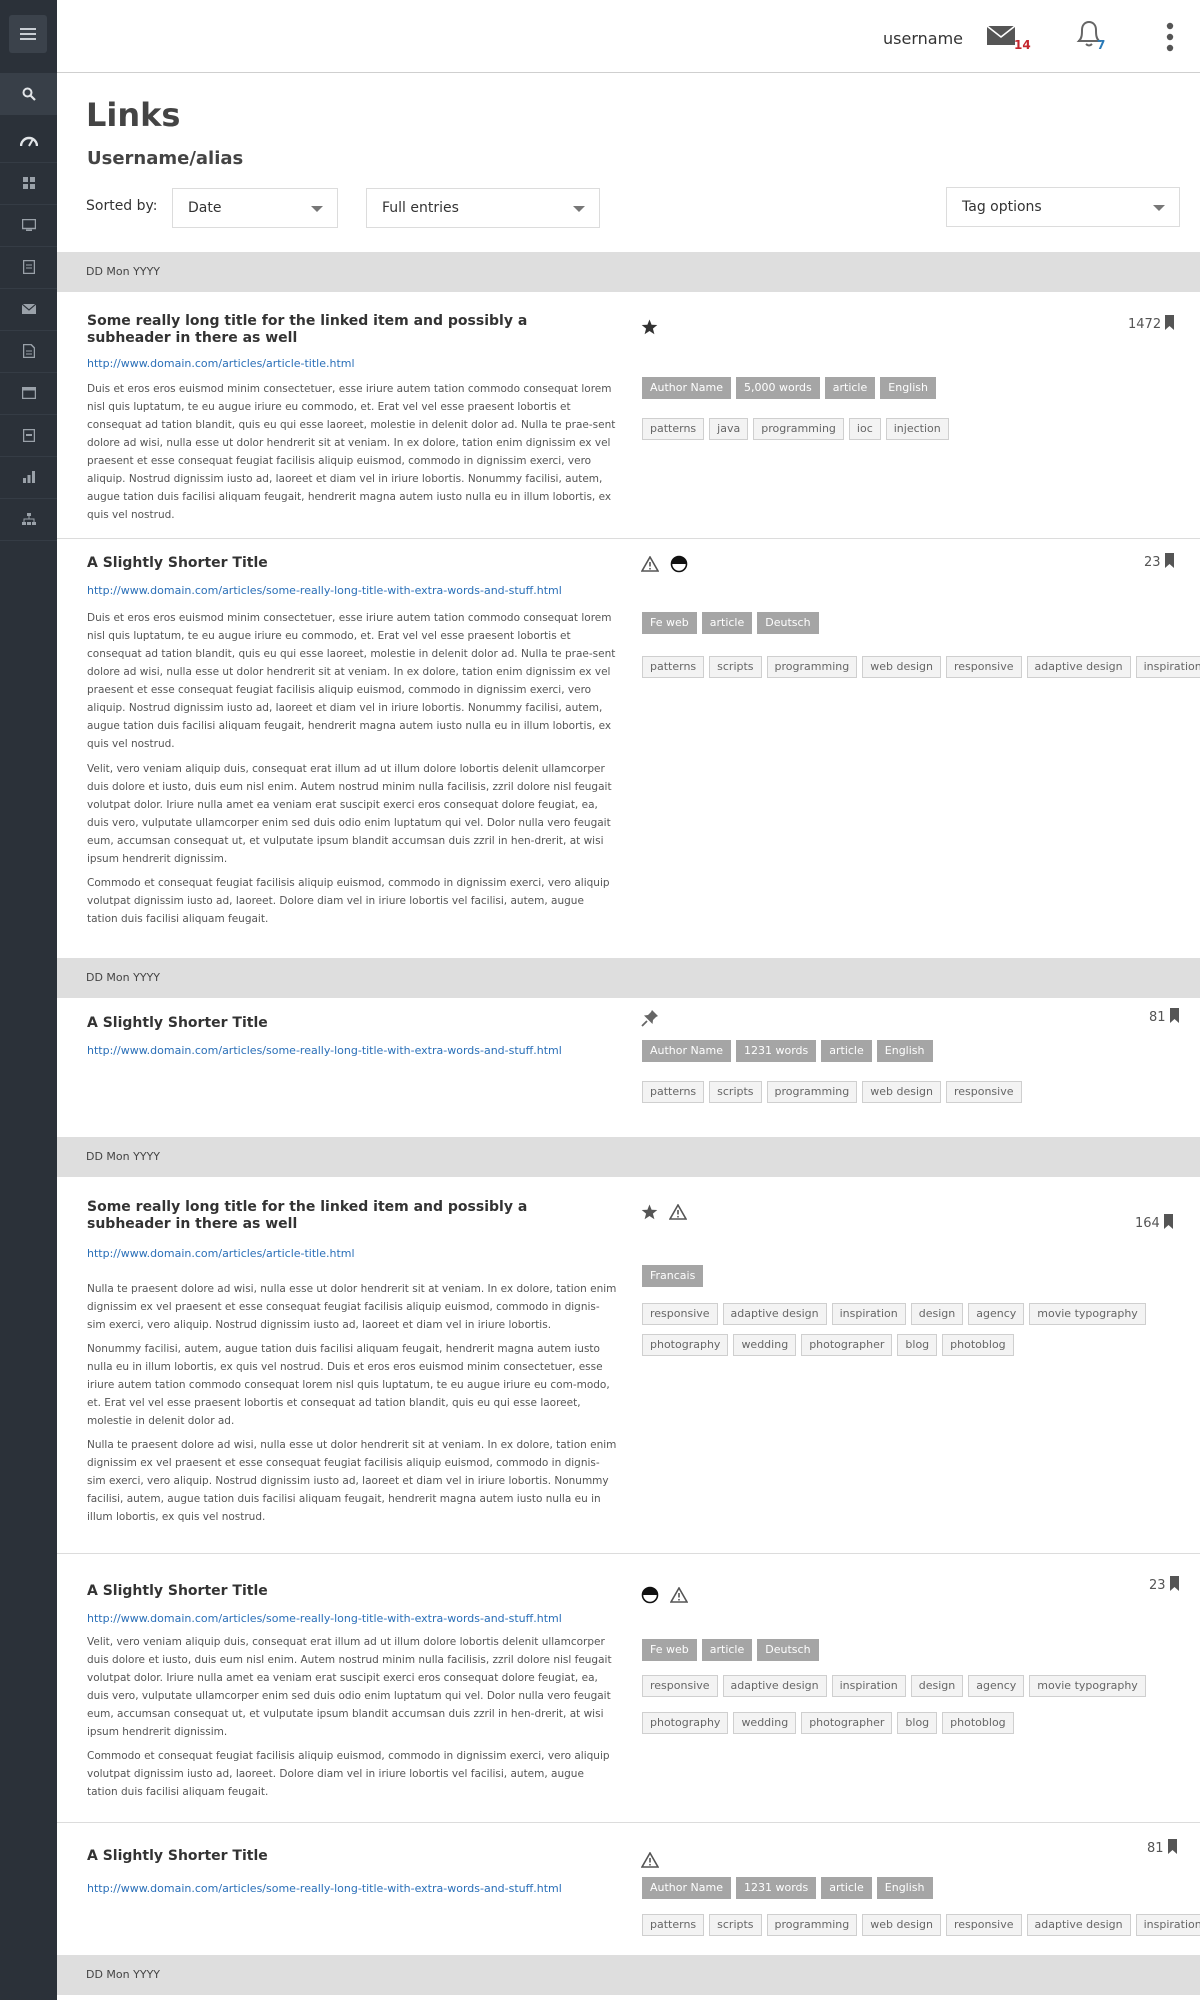 The image size is (1200, 2000). What do you see at coordinates (917, 1723) in the screenshot?
I see `keyword-tag: blog` at bounding box center [917, 1723].